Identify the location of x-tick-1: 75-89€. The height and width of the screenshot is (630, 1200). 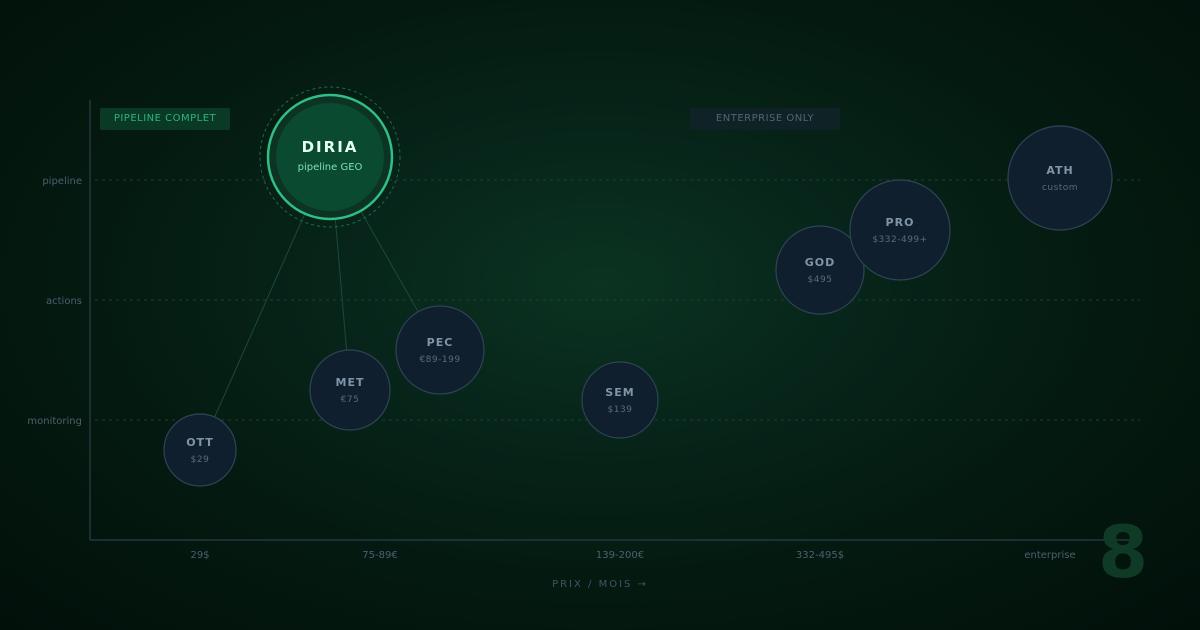
(379, 555).